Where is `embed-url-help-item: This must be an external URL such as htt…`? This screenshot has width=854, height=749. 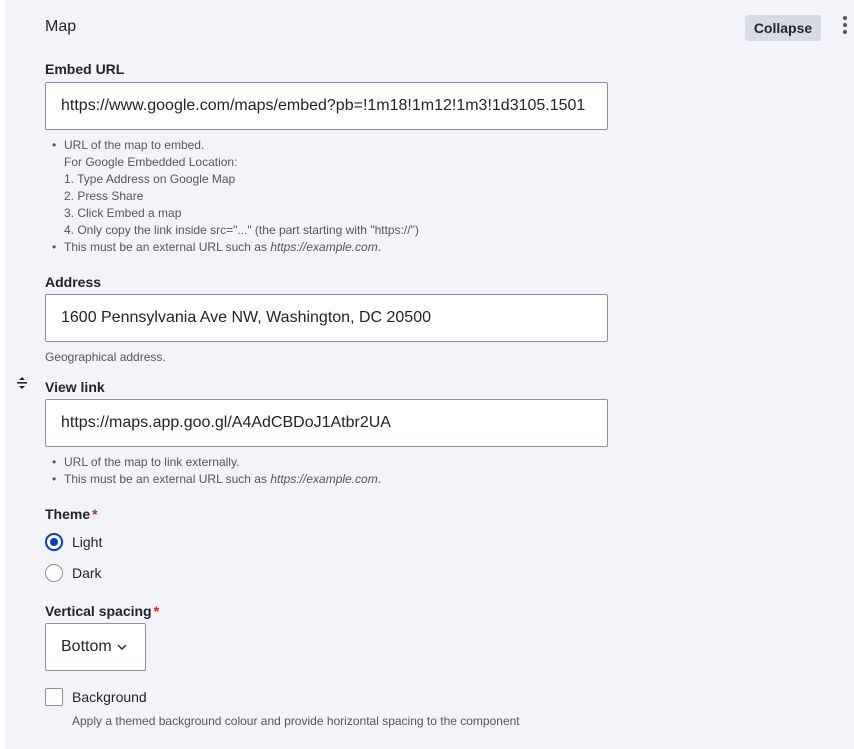 embed-url-help-item: This must be an external URL such as htt… is located at coordinates (235, 247).